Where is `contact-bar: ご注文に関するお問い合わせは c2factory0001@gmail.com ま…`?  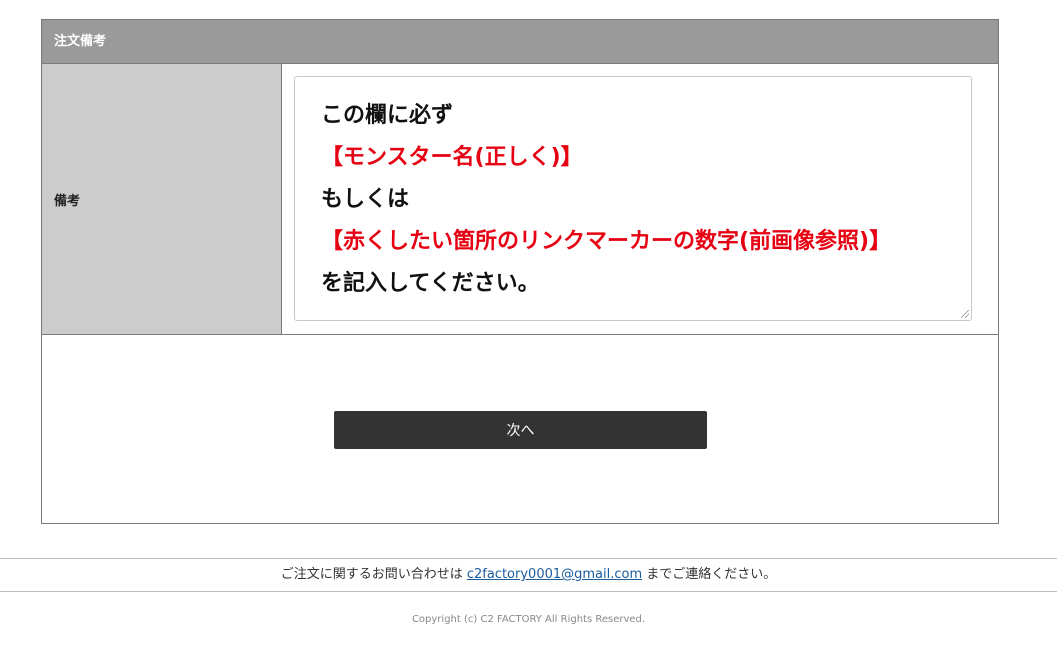 contact-bar: ご注文に関するお問い合わせは c2factory0001@gmail.com ま… is located at coordinates (528, 575).